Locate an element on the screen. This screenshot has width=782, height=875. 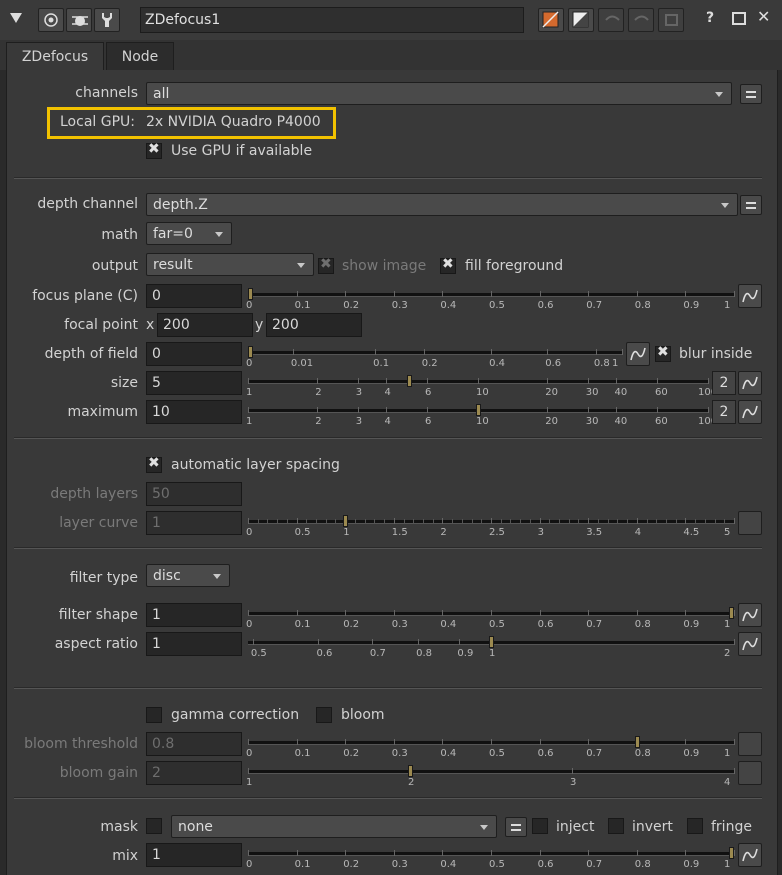
slider-tick-label: 0.1 is located at coordinates (302, 624).